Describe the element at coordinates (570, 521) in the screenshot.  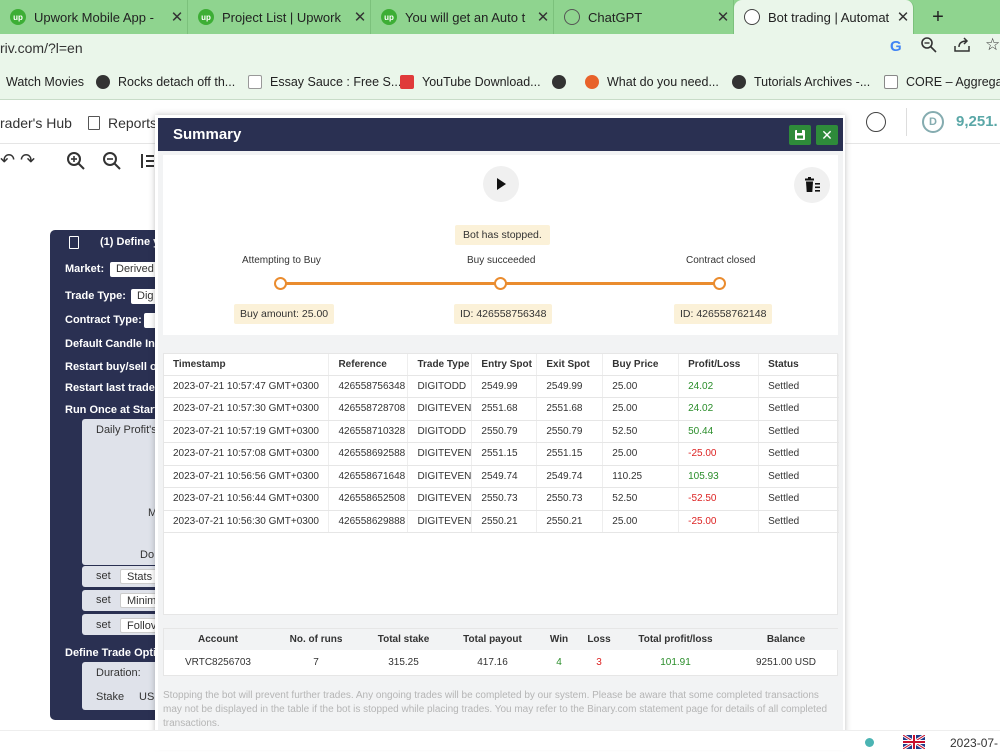
I see `exit-spot-cell: 2550.21` at that location.